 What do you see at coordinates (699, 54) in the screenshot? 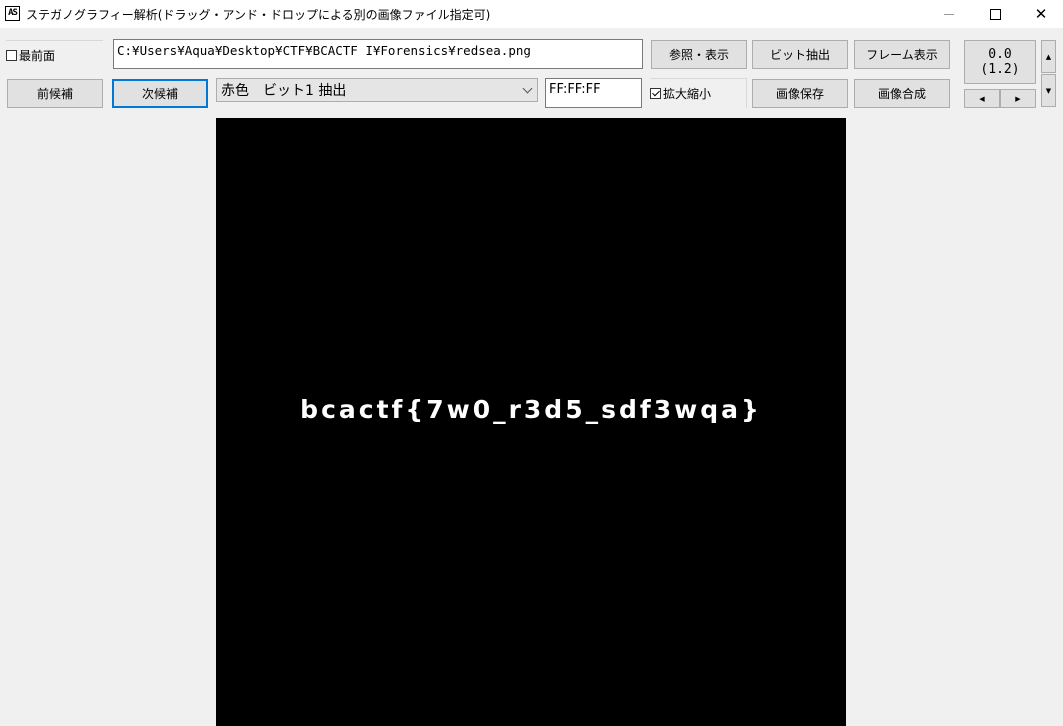
I see `browse-show-button: 参照・表示` at bounding box center [699, 54].